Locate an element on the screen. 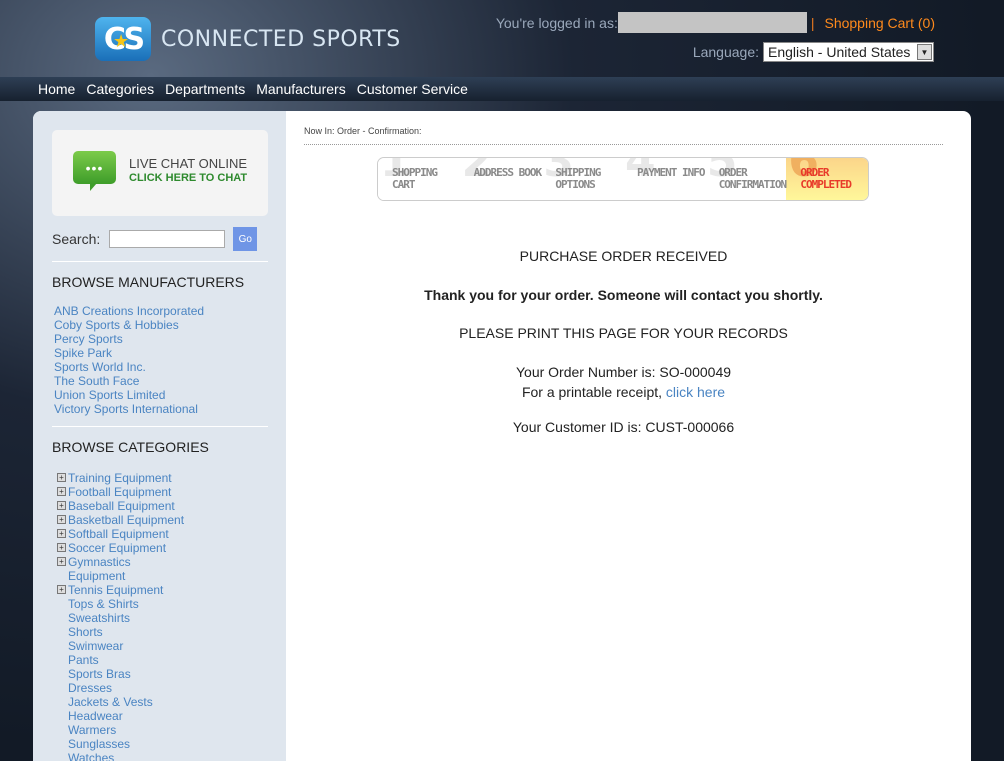 The image size is (1004, 761). breadcrumb: Now In: Order - Confirmation: is located at coordinates (623, 135).